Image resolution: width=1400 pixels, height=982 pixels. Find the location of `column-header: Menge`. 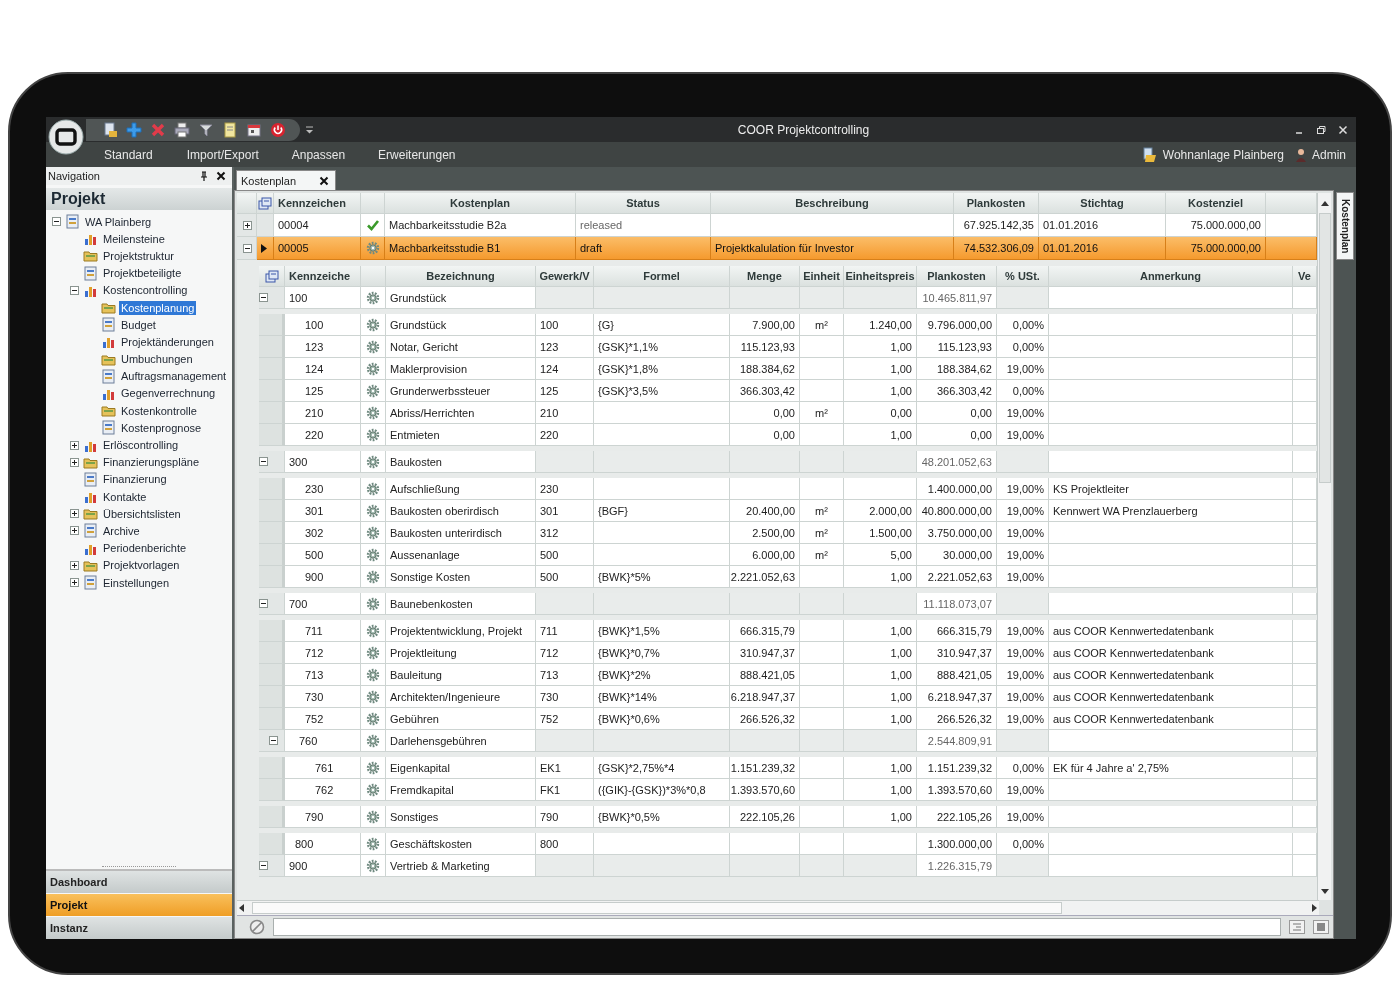

column-header: Menge is located at coordinates (765, 276).